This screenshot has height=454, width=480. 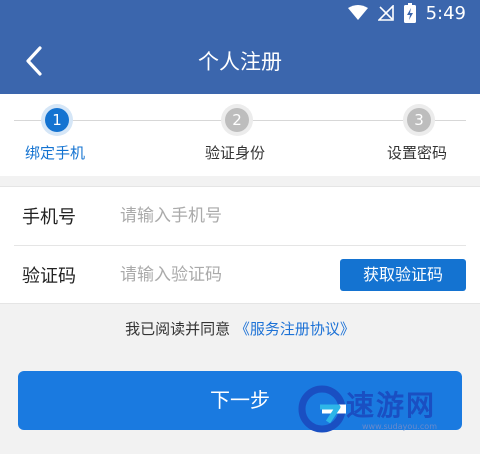 What do you see at coordinates (445, 13) in the screenshot?
I see `clock: 5:49` at bounding box center [445, 13].